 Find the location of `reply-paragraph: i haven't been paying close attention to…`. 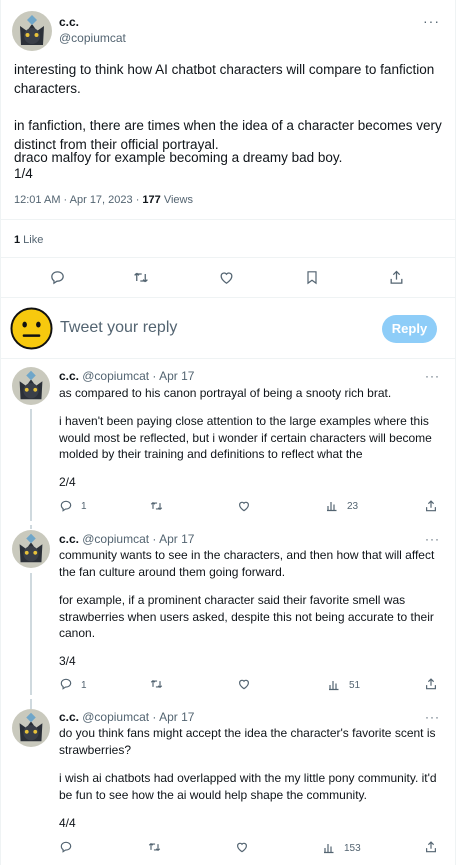

reply-paragraph: i haven't been paying close attention to… is located at coordinates (245, 437).